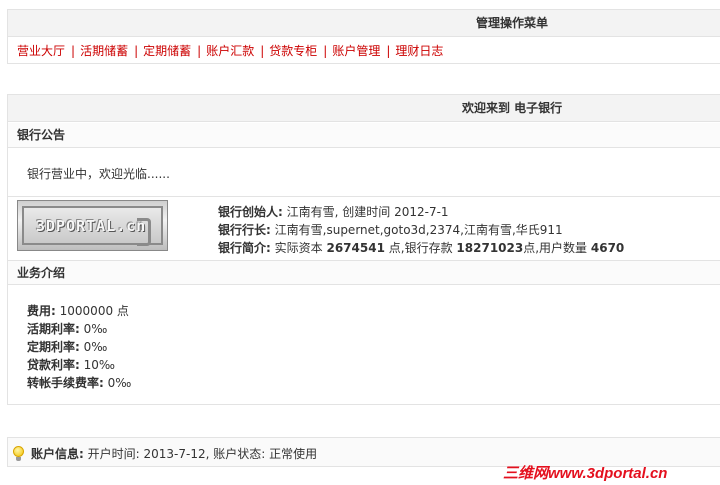 The height and width of the screenshot is (485, 720). What do you see at coordinates (607, 248) in the screenshot?
I see `intro-users-value: 4670` at bounding box center [607, 248].